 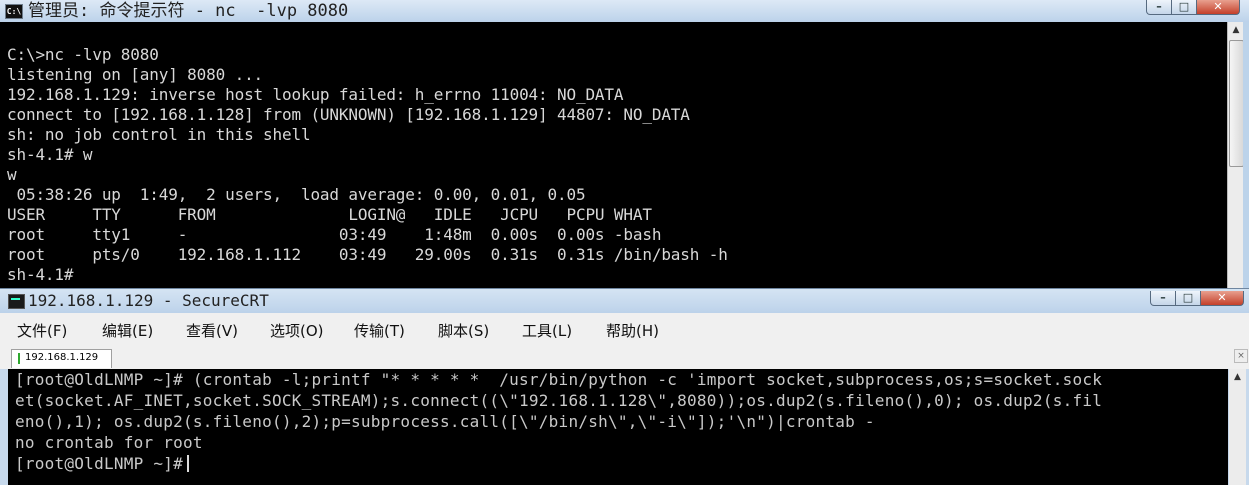 What do you see at coordinates (463, 330) in the screenshot?
I see `menu-script: 脚本(S)` at bounding box center [463, 330].